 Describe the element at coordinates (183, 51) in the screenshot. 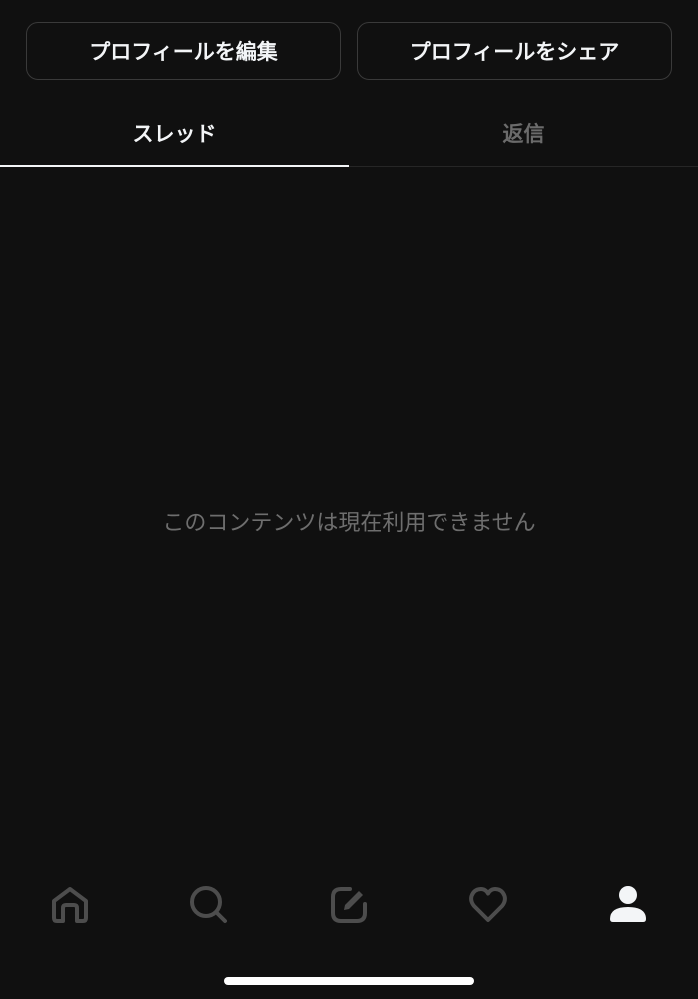

I see `edit-profile-button: プロフィールを編集` at that location.